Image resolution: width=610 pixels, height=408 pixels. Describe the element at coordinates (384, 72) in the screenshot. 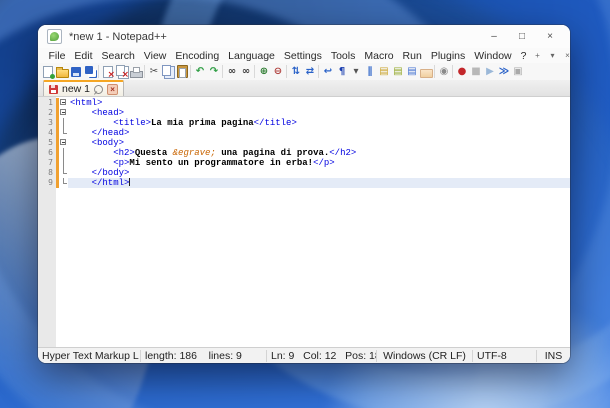

I see `function-list-icon: ▤` at that location.